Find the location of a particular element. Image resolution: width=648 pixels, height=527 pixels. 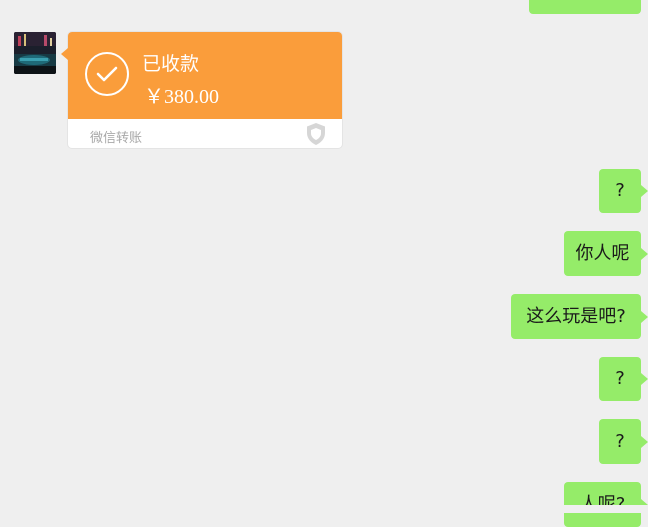

message-text: 这么玩是吧? is located at coordinates (576, 316).